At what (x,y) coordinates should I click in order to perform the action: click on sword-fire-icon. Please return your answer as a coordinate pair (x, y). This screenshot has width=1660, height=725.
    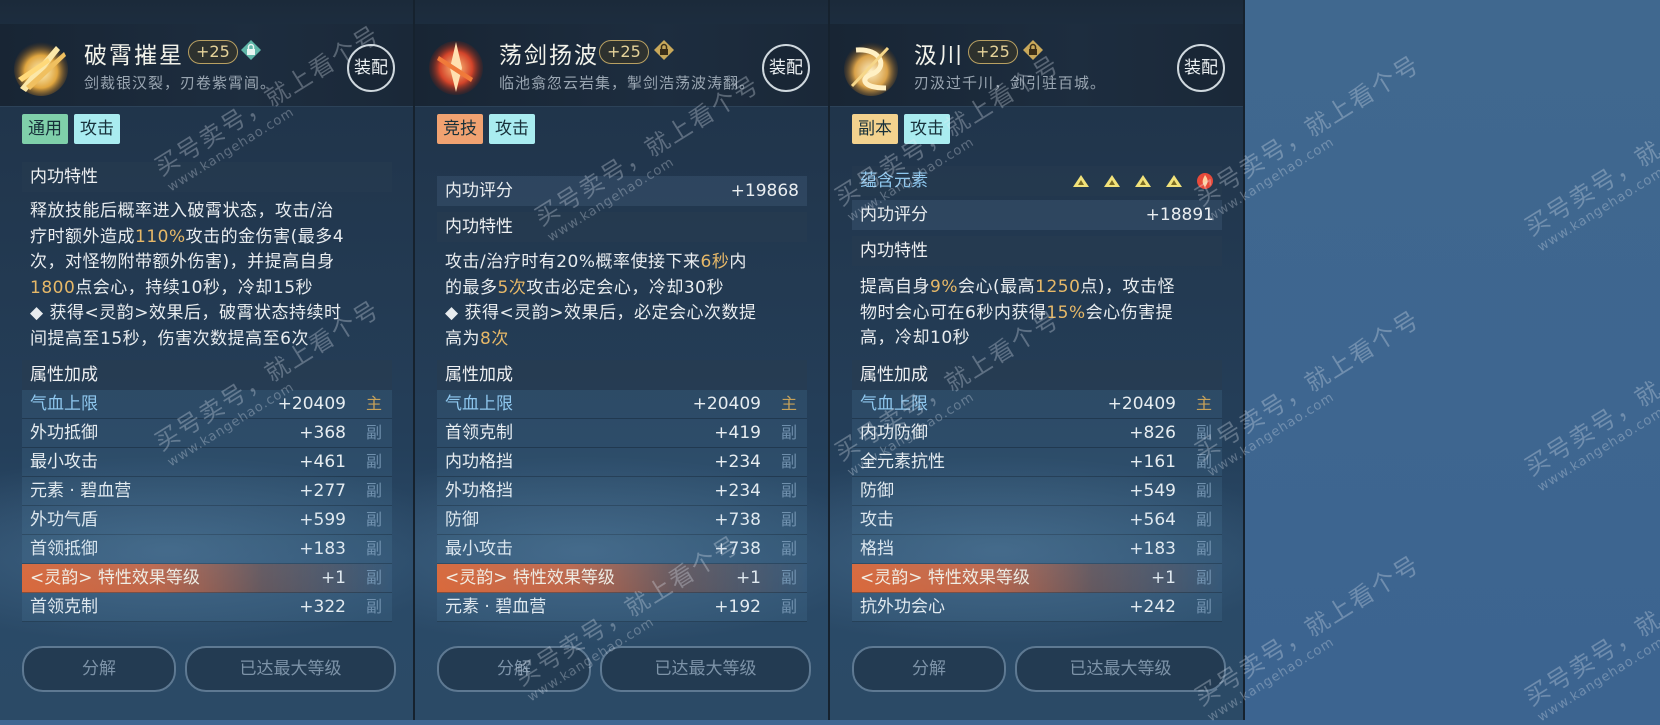
    Looking at the image, I should click on (456, 68).